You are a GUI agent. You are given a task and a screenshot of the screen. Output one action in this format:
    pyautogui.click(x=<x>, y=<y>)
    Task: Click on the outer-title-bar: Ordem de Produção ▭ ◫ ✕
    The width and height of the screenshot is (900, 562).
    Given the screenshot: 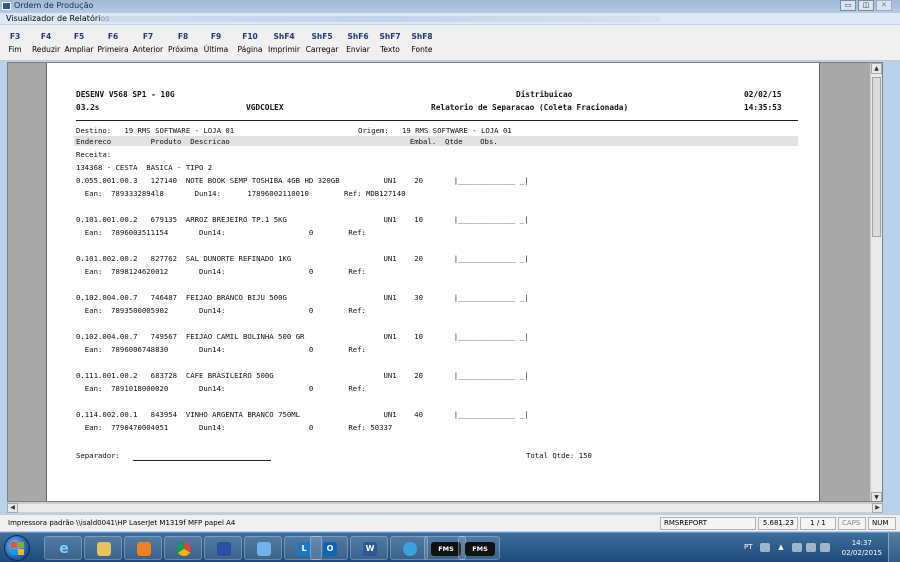 What is the action you would take?
    pyautogui.click(x=450, y=6)
    